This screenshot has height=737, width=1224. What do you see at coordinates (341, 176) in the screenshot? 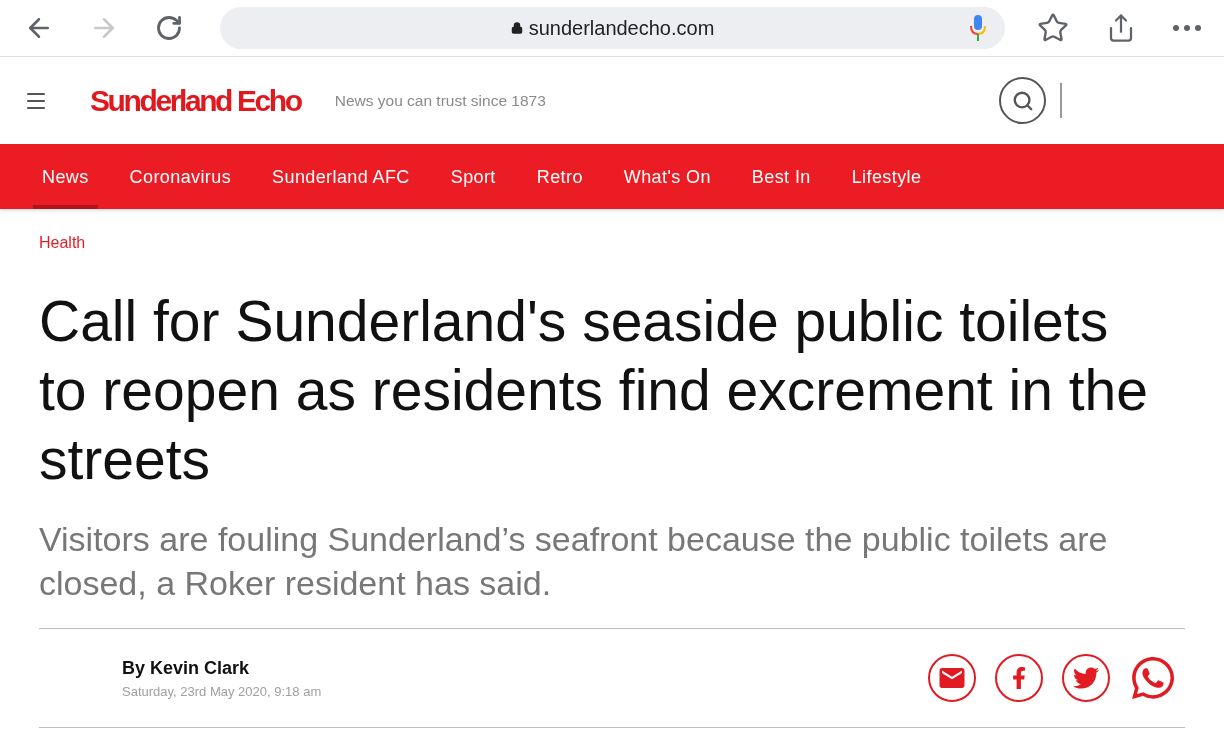
I see `nav-tab: Sunderland AFC` at bounding box center [341, 176].